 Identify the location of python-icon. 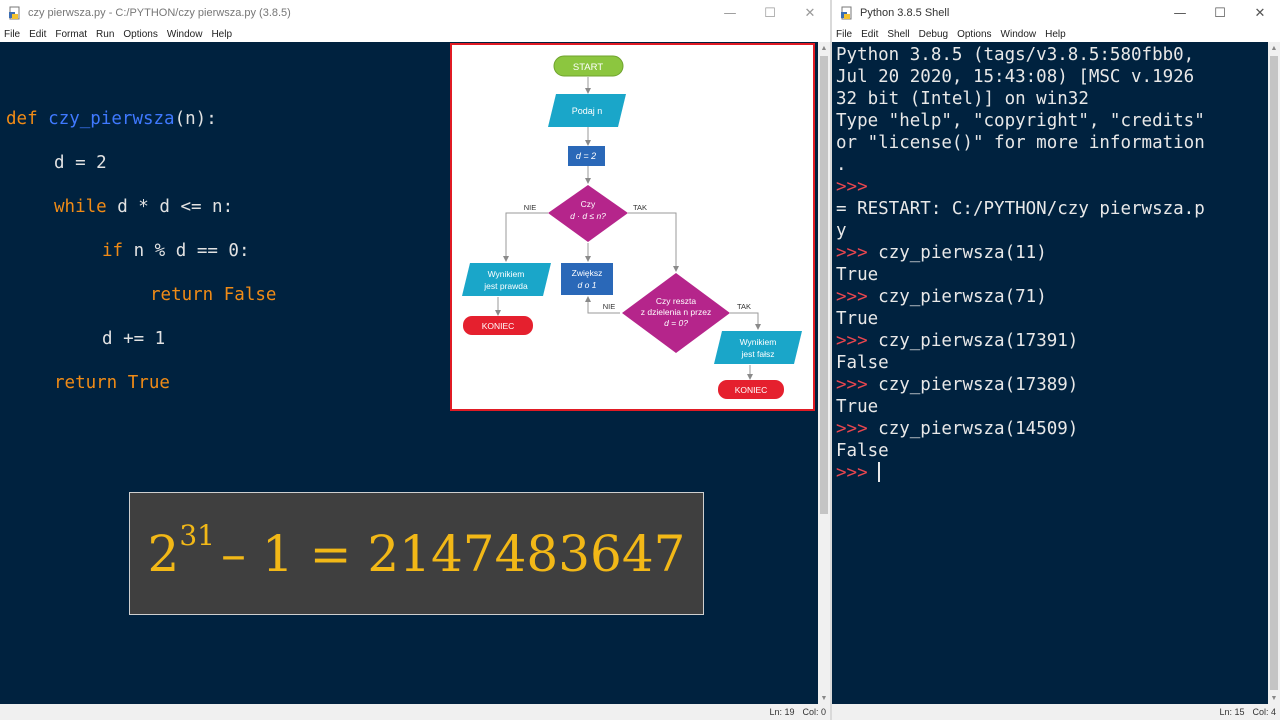
(847, 13).